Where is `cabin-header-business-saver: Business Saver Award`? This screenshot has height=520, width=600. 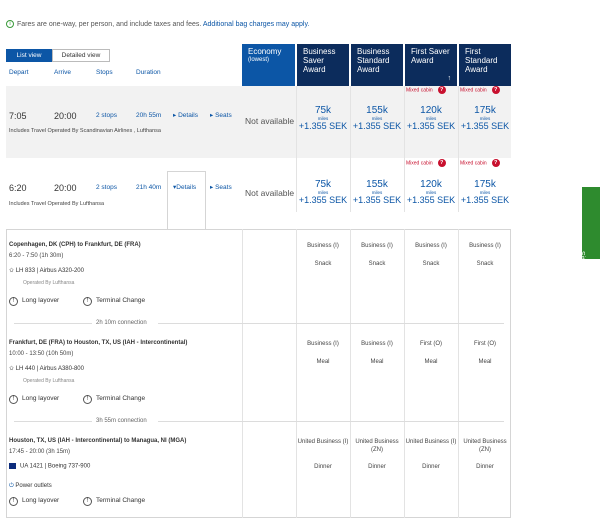 cabin-header-business-saver: Business Saver Award is located at coordinates (323, 65).